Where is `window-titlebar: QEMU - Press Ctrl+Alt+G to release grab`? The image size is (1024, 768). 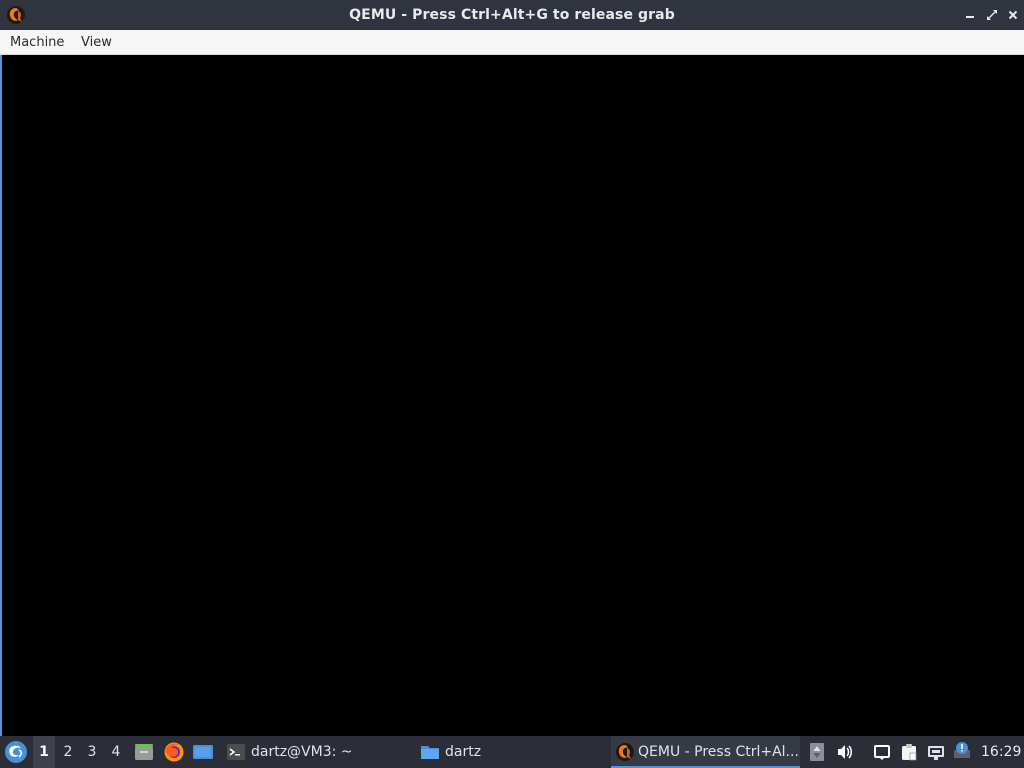 window-titlebar: QEMU - Press Ctrl+Alt+G to release grab is located at coordinates (512, 15).